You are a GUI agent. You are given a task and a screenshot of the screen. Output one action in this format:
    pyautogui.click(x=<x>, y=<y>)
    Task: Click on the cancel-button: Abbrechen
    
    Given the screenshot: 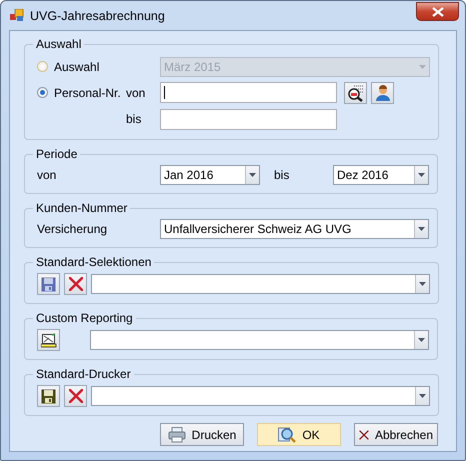 What is the action you would take?
    pyautogui.click(x=396, y=434)
    